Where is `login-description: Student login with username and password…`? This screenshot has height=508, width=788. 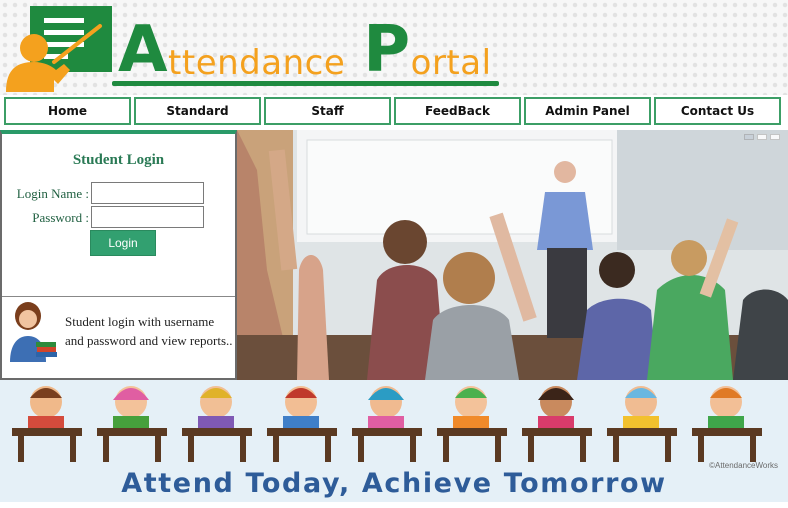 login-description: Student login with username and password… is located at coordinates (149, 331).